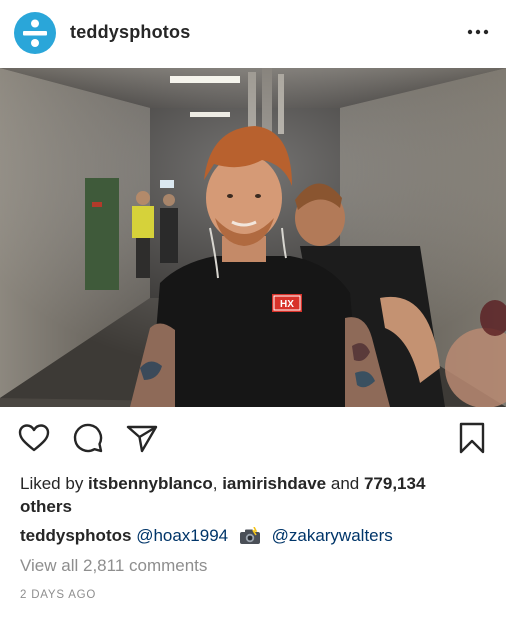 This screenshot has width=506, height=640. I want to click on post-header: teddysphotos, so click(253, 34).